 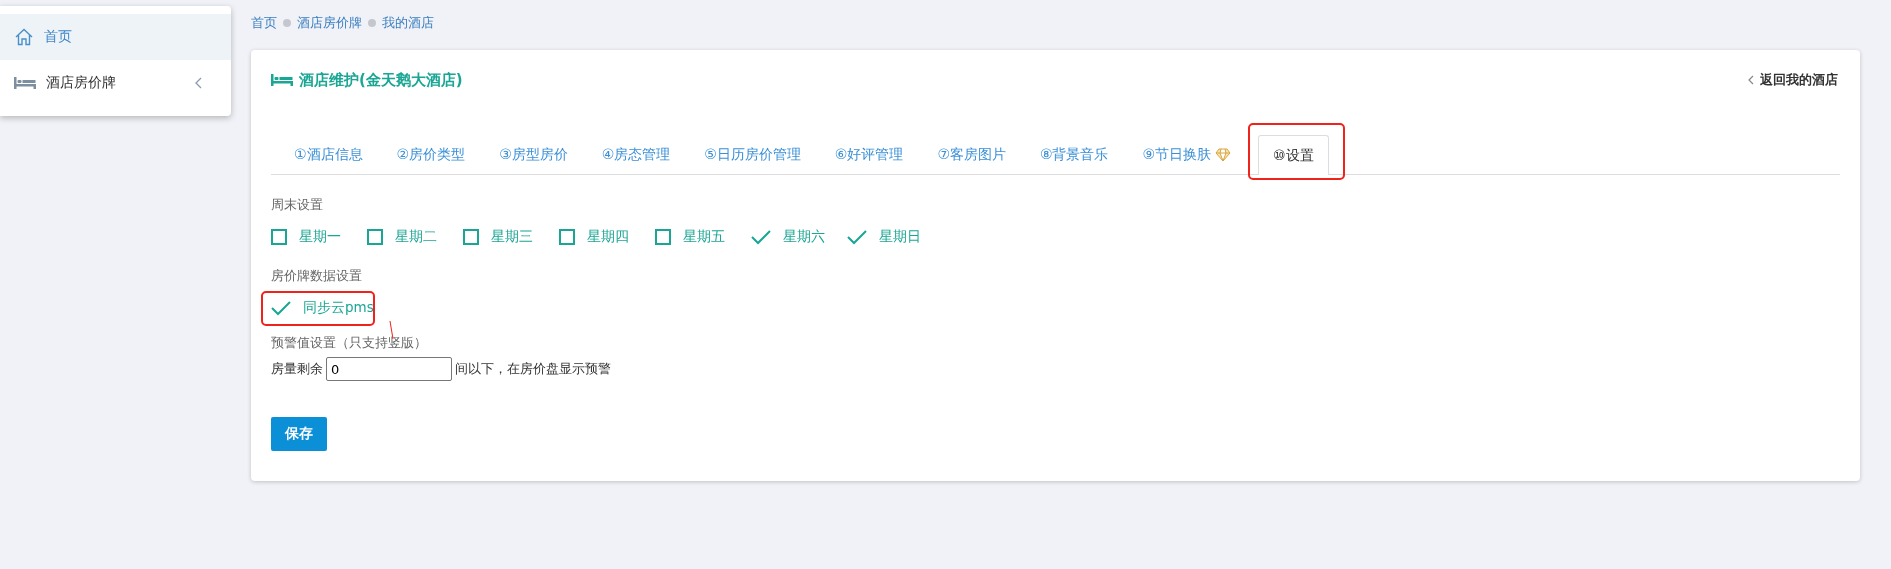 What do you see at coordinates (804, 237) in the screenshot?
I see `checkbox-label: 星期六` at bounding box center [804, 237].